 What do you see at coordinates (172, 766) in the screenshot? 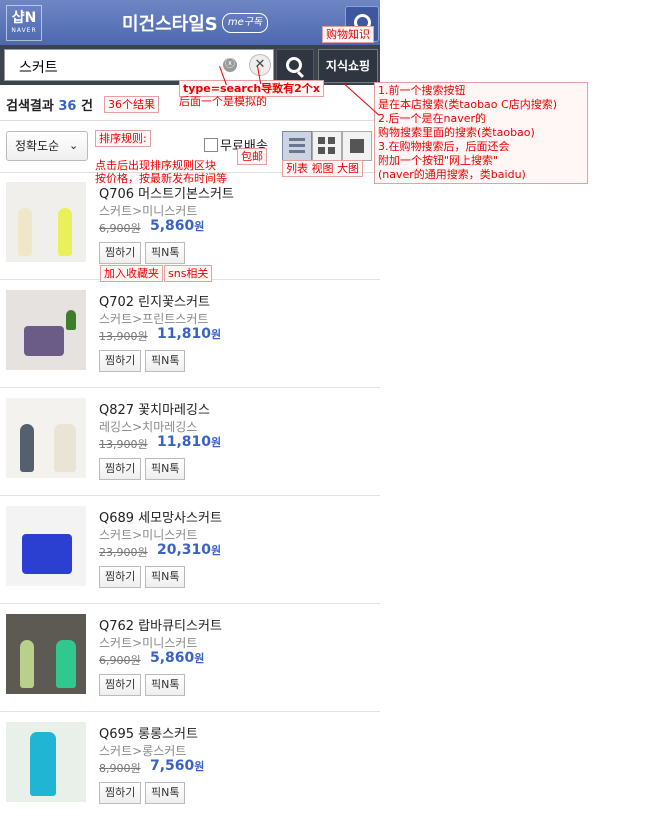
I see `sale-price-value: 7,560` at bounding box center [172, 766].